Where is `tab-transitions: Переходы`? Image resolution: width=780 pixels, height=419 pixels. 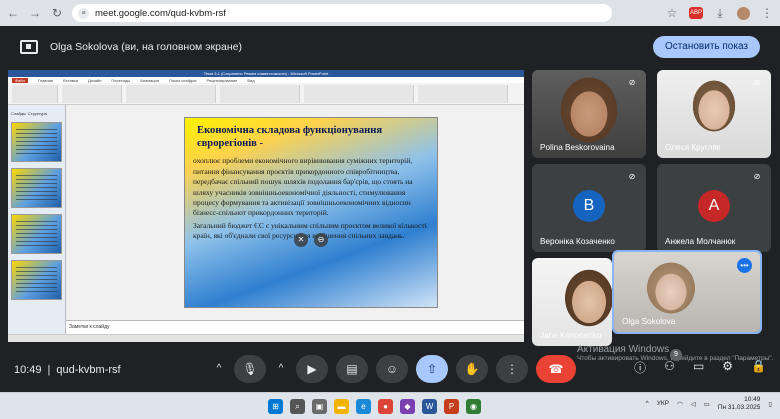
tab-transitions: Переходы is located at coordinates (120, 80).